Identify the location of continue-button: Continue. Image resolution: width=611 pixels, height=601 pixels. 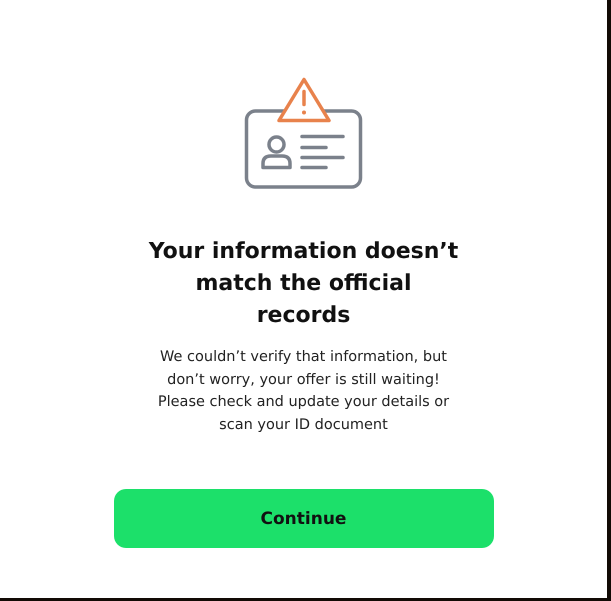
(304, 518).